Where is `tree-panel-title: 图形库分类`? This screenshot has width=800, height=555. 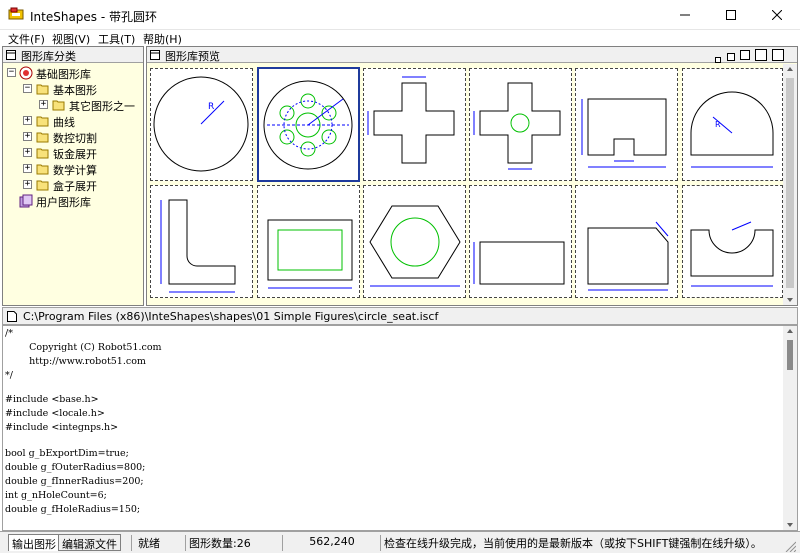
tree-panel-title: 图形库分类 is located at coordinates (48, 56).